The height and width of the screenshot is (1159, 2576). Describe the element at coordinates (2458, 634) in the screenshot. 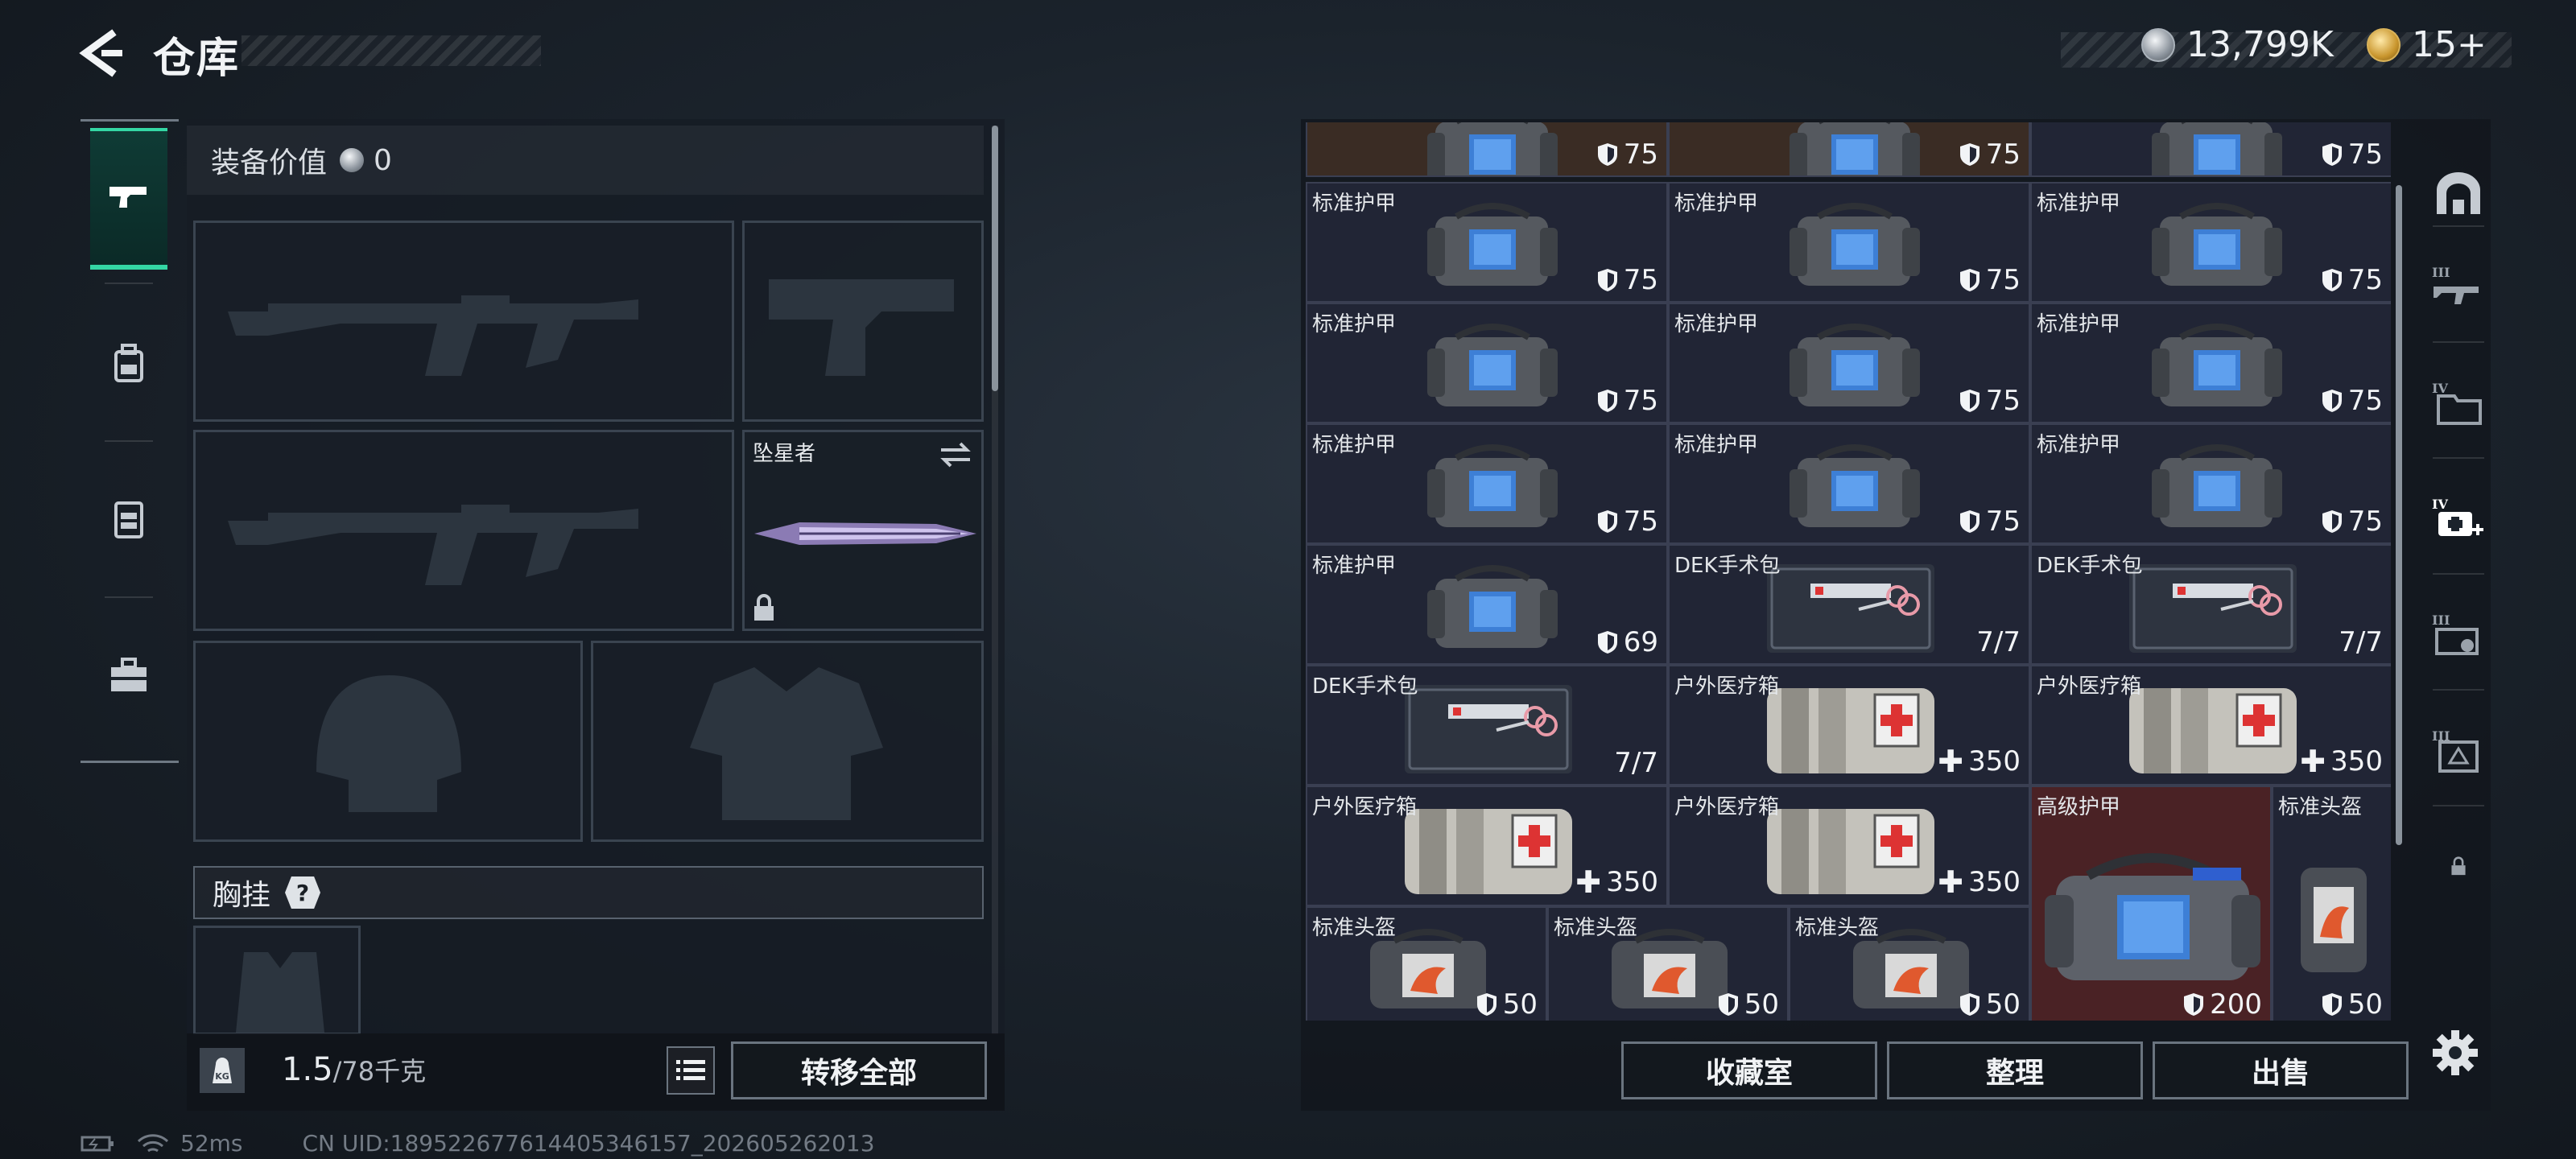

I see `category-tier3-keys: III` at that location.